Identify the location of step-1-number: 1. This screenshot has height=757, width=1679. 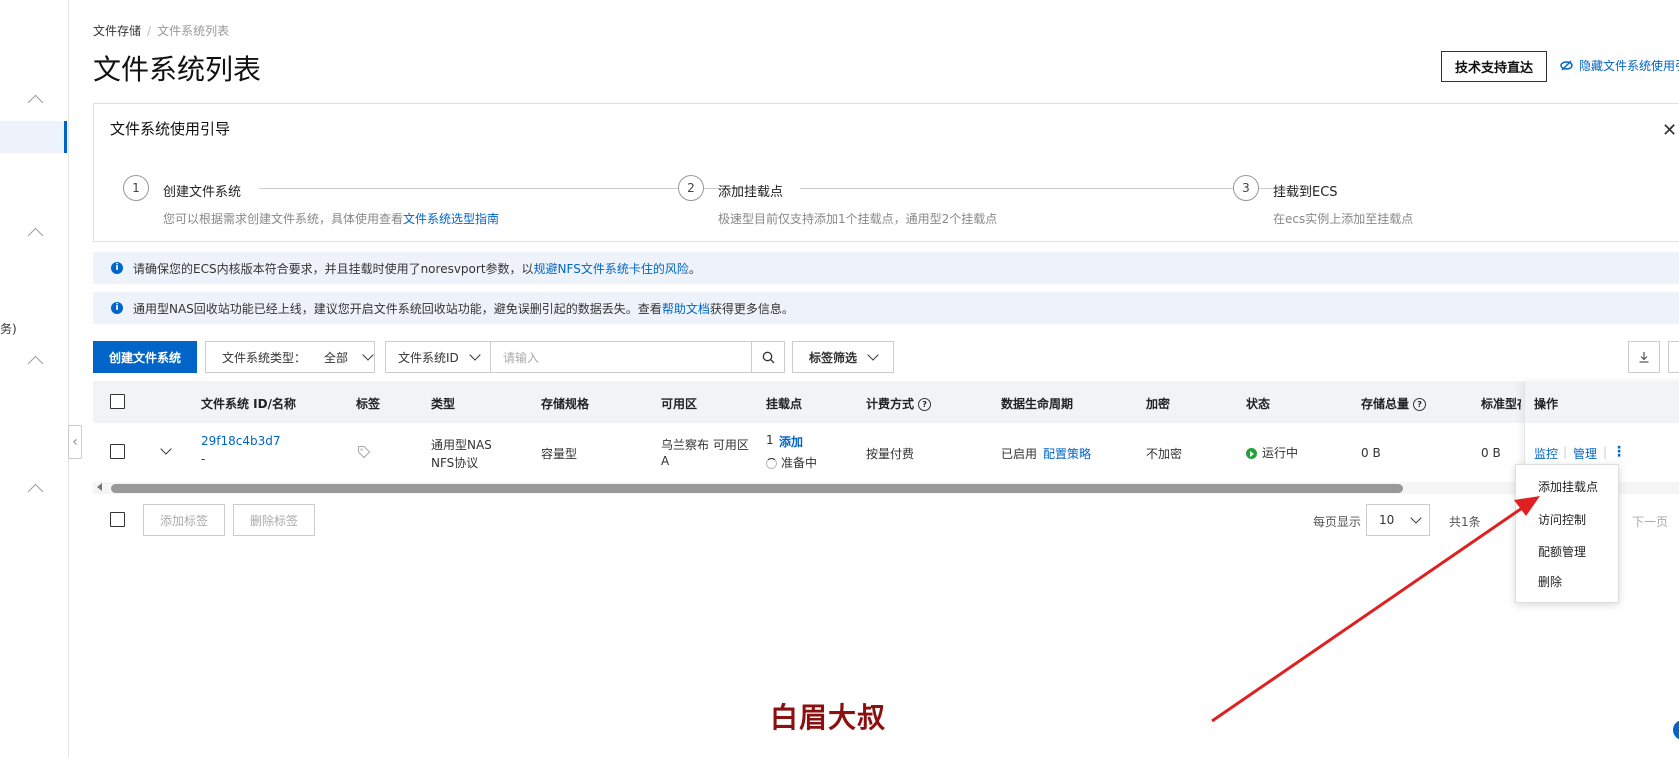
(136, 188).